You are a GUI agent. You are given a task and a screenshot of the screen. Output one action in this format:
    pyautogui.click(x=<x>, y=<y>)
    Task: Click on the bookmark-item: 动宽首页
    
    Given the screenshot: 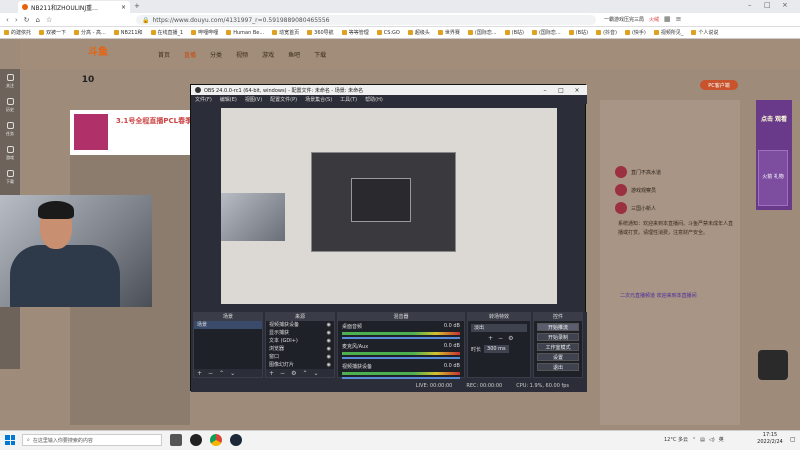 What is the action you would take?
    pyautogui.click(x=285, y=32)
    